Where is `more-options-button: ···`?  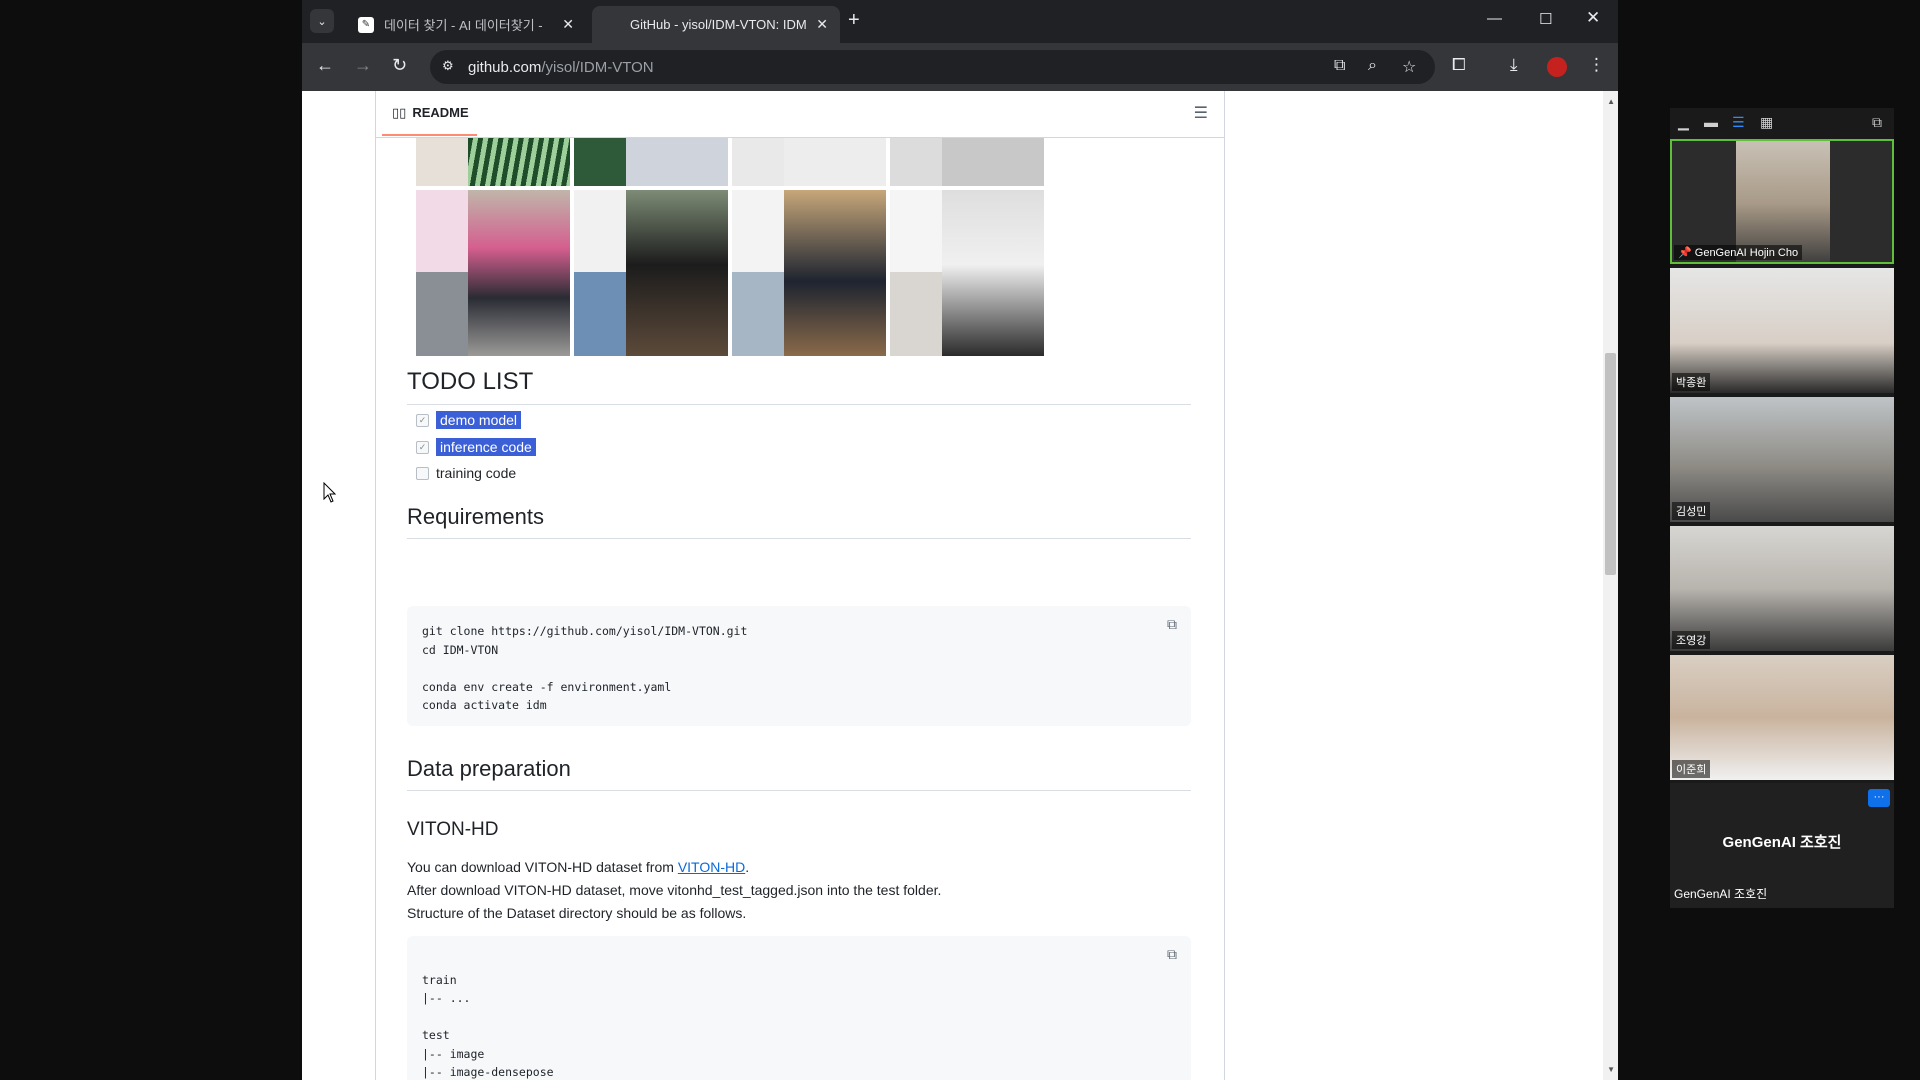 more-options-button: ··· is located at coordinates (1879, 798).